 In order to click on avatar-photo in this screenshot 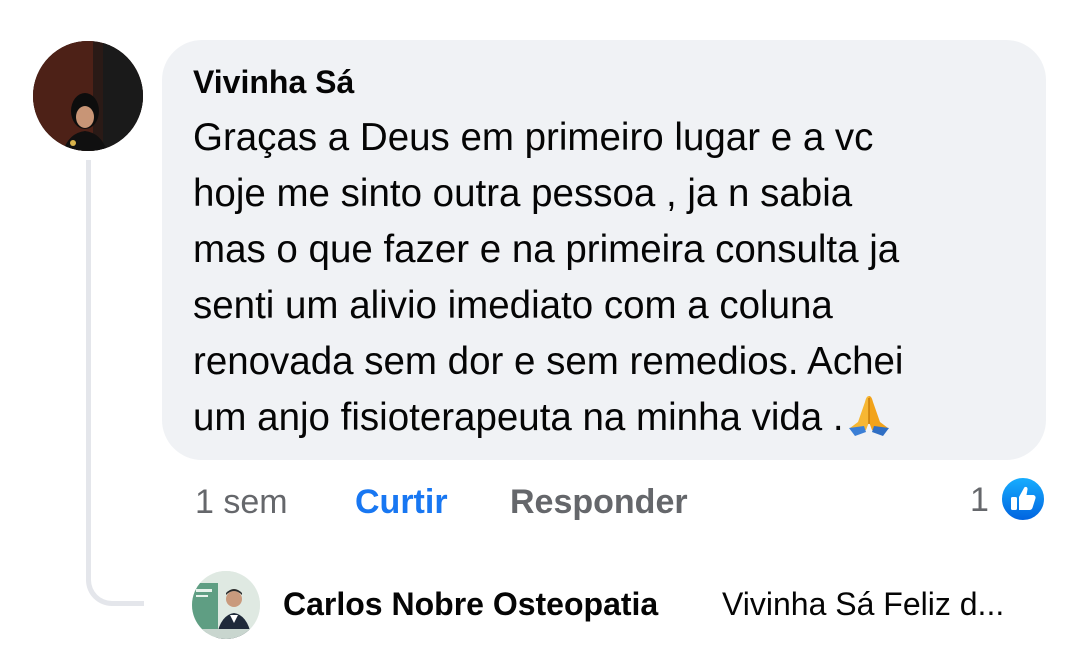, I will do `click(88, 96)`.